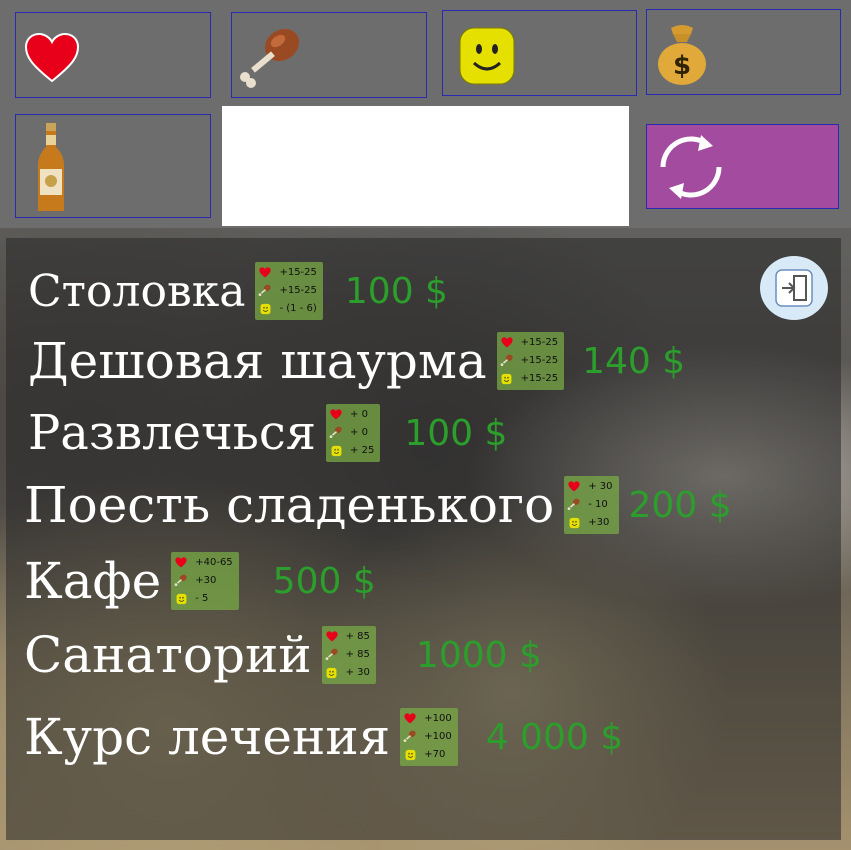  Describe the element at coordinates (539, 53) in the screenshot. I see `mood-slot` at that location.